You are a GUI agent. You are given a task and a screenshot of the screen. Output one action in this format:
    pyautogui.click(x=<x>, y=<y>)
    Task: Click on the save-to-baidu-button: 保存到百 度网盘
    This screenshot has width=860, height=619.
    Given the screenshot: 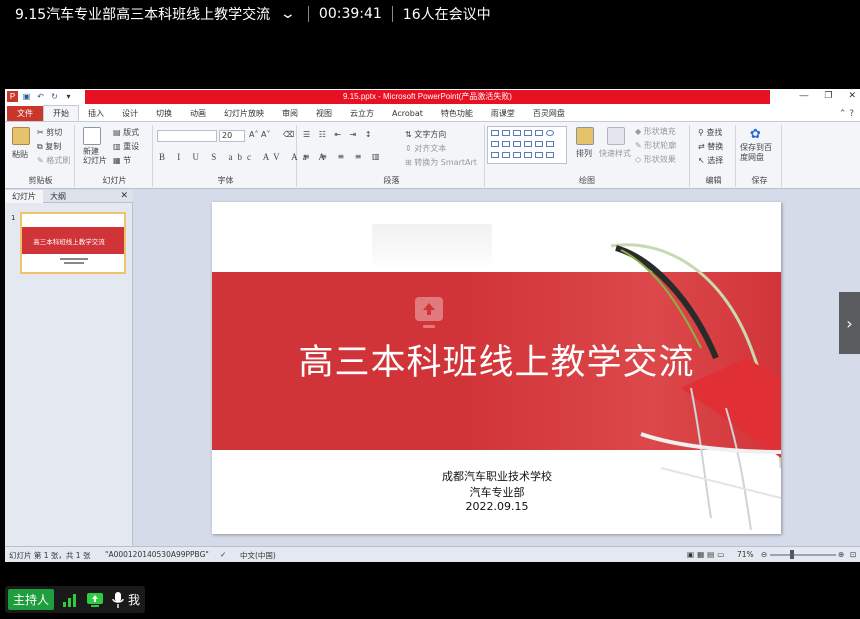 What is the action you would take?
    pyautogui.click(x=756, y=153)
    